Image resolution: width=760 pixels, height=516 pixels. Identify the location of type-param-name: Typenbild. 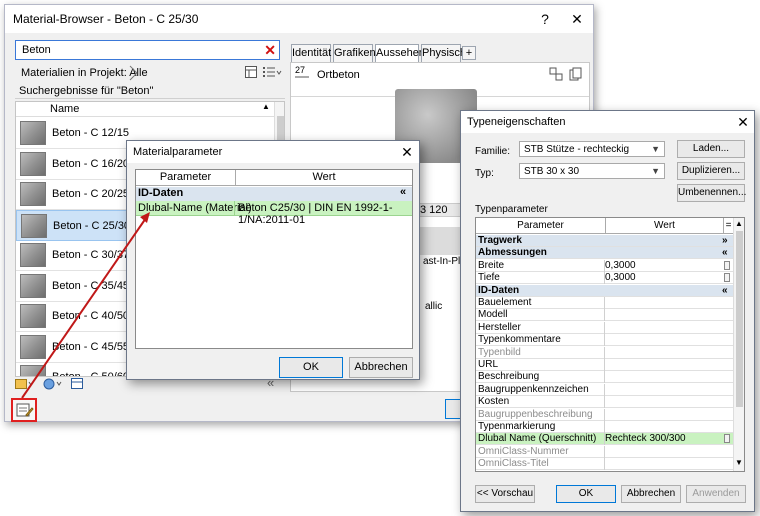
(499, 352).